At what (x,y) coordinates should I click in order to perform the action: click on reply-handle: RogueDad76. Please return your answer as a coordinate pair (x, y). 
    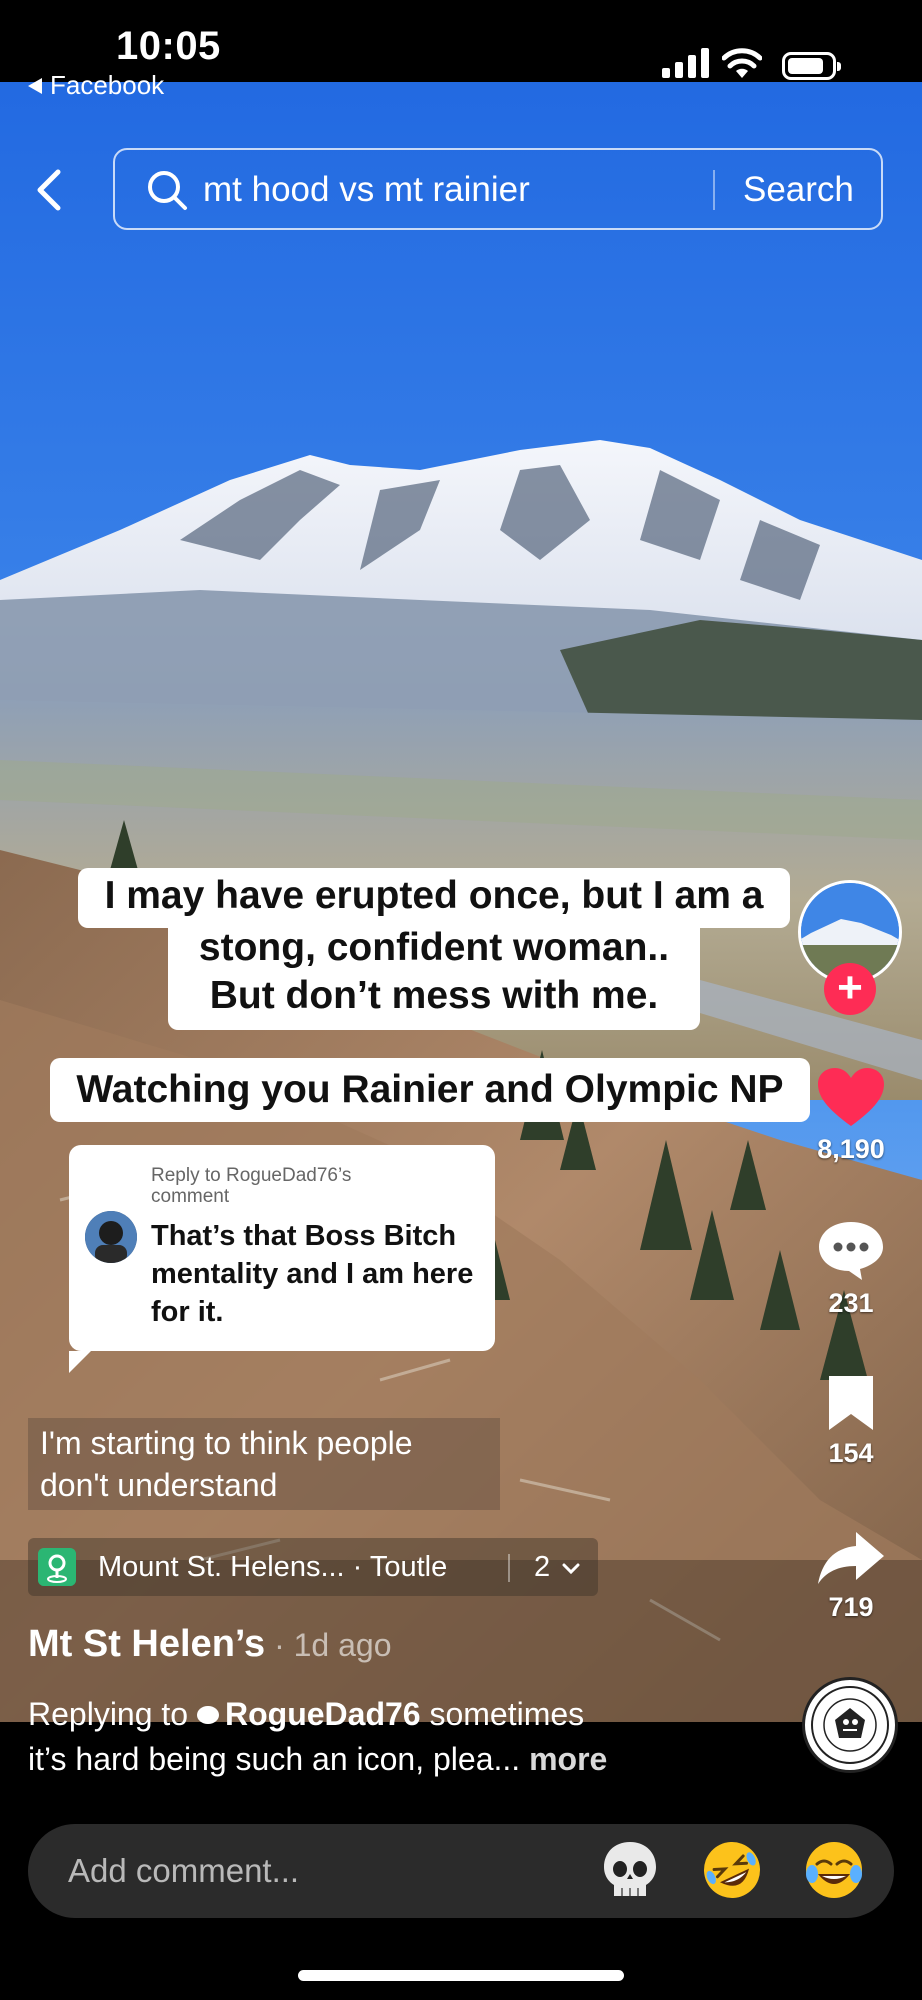
    Looking at the image, I should click on (323, 1714).